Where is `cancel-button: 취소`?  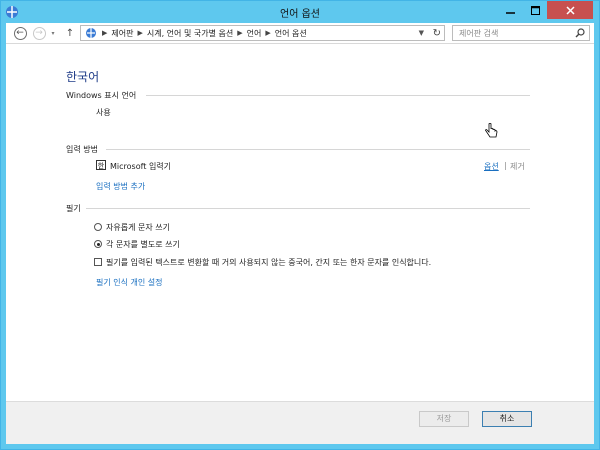 cancel-button: 취소 is located at coordinates (507, 419).